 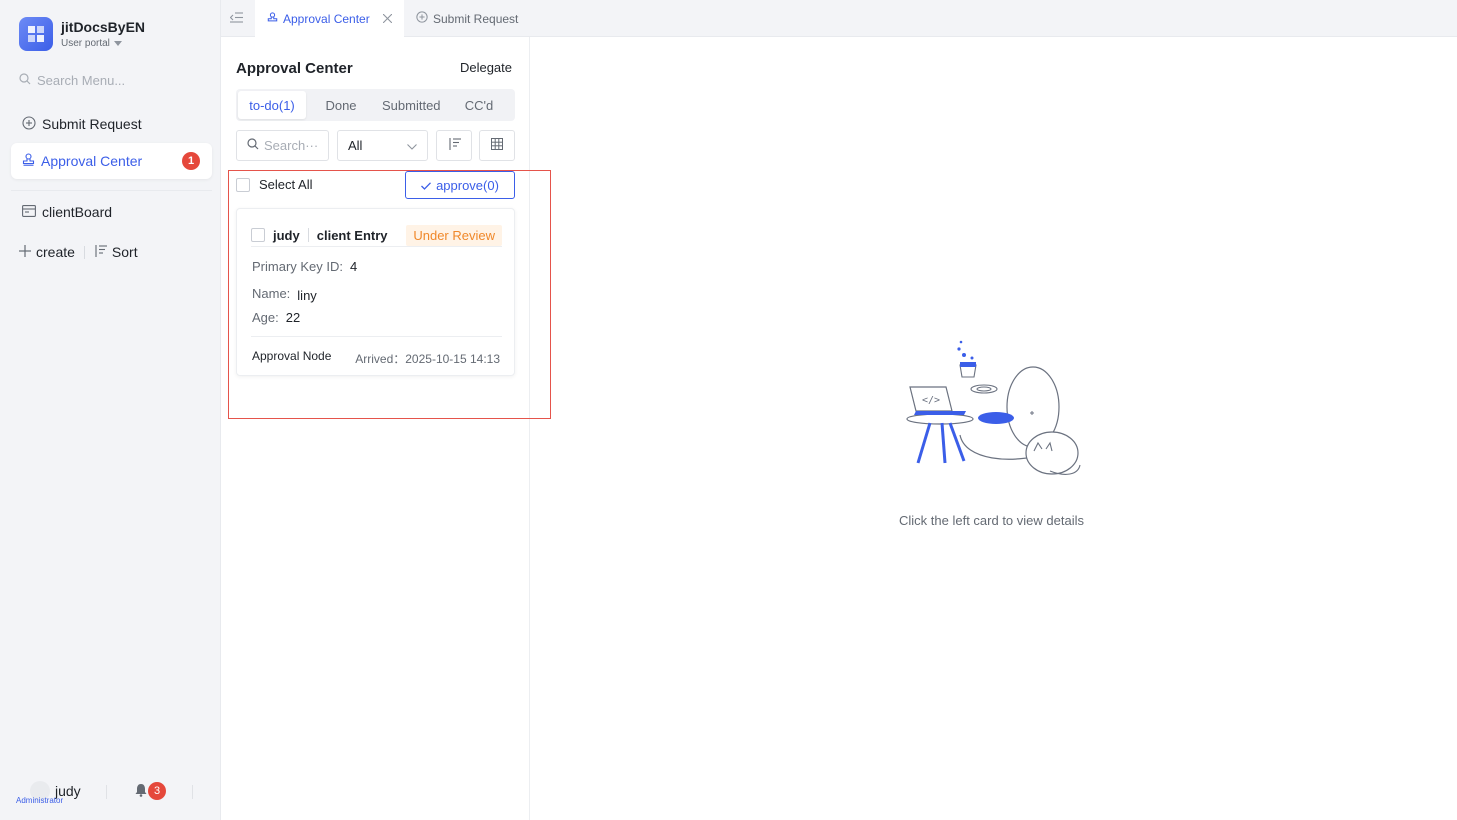 What do you see at coordinates (307, 295) in the screenshot?
I see `field-value: liny` at bounding box center [307, 295].